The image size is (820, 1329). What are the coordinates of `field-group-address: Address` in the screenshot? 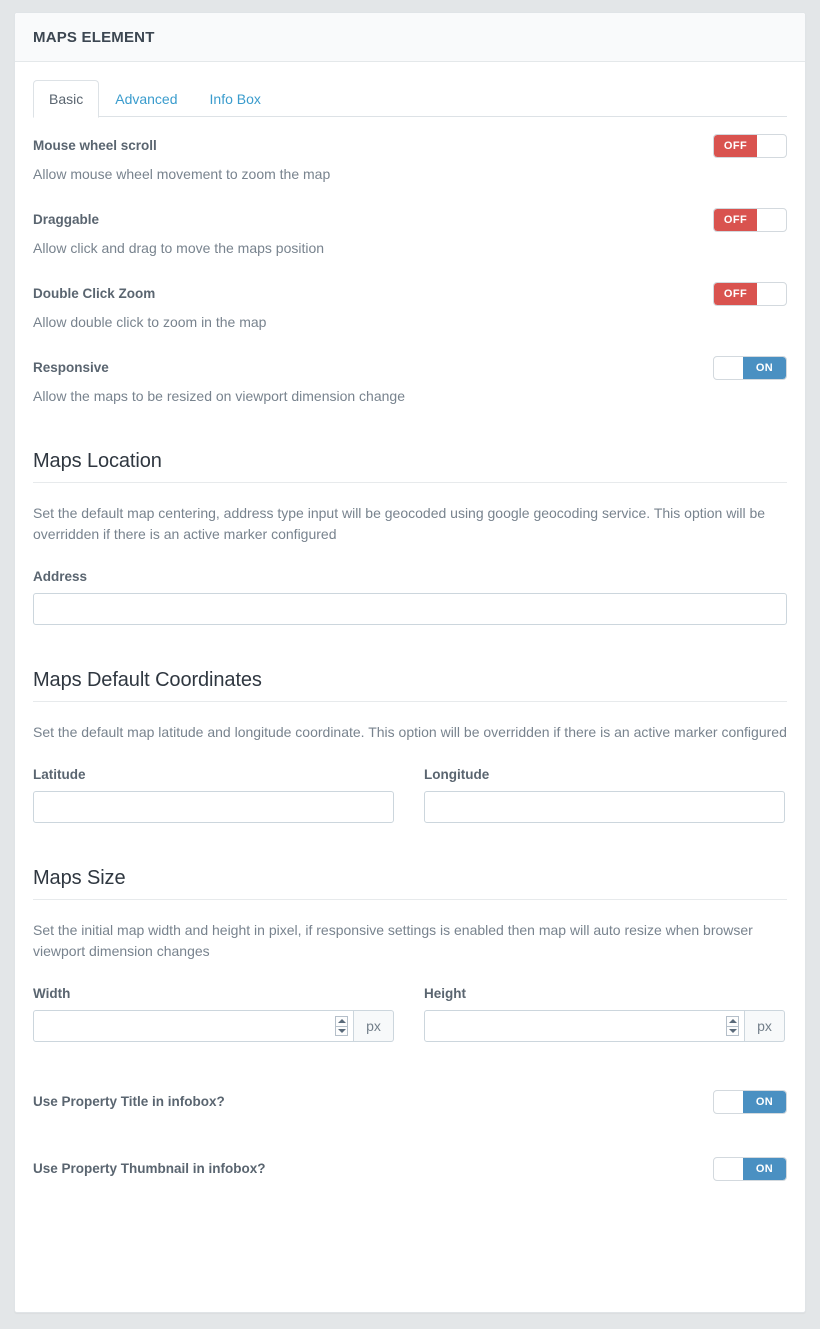 It's located at (410, 597).